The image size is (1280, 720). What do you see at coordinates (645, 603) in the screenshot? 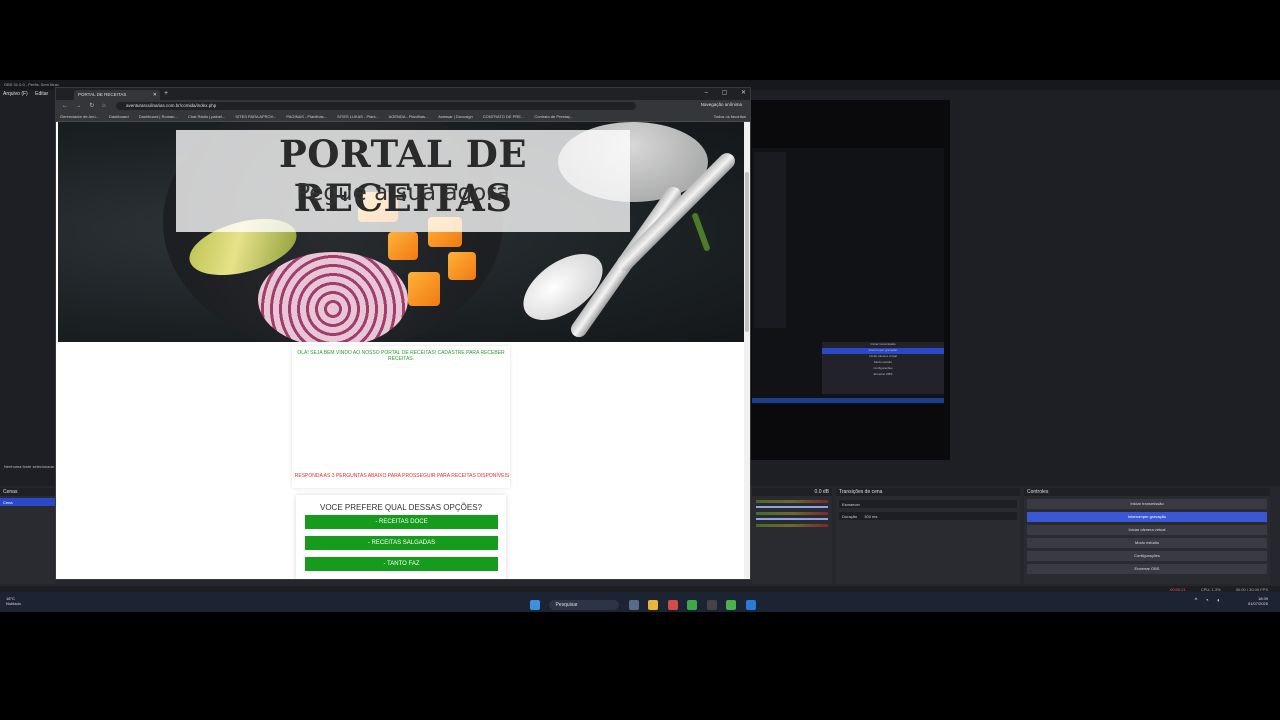
I see `taskbar-apps: Pesquisar` at bounding box center [645, 603].